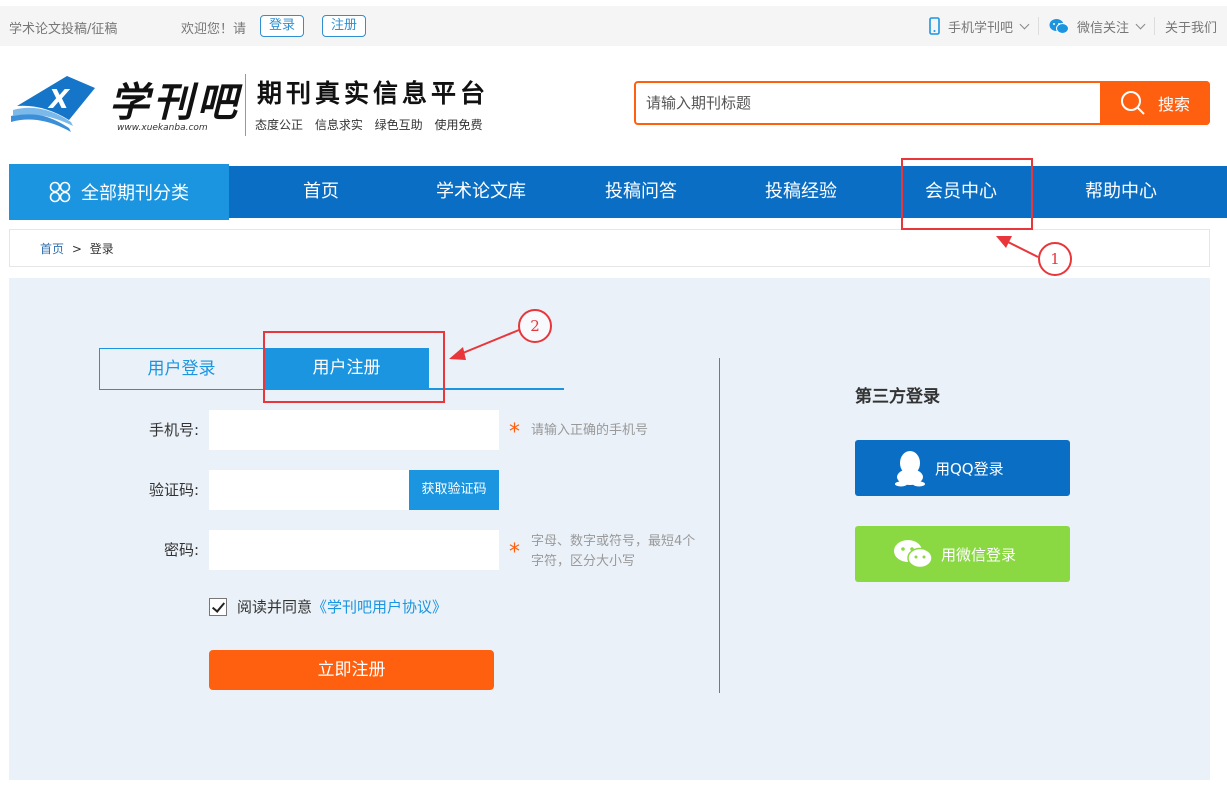 The width and height of the screenshot is (1227, 797). Describe the element at coordinates (275, 607) in the screenshot. I see `agree-text: 阅读并同意` at that location.